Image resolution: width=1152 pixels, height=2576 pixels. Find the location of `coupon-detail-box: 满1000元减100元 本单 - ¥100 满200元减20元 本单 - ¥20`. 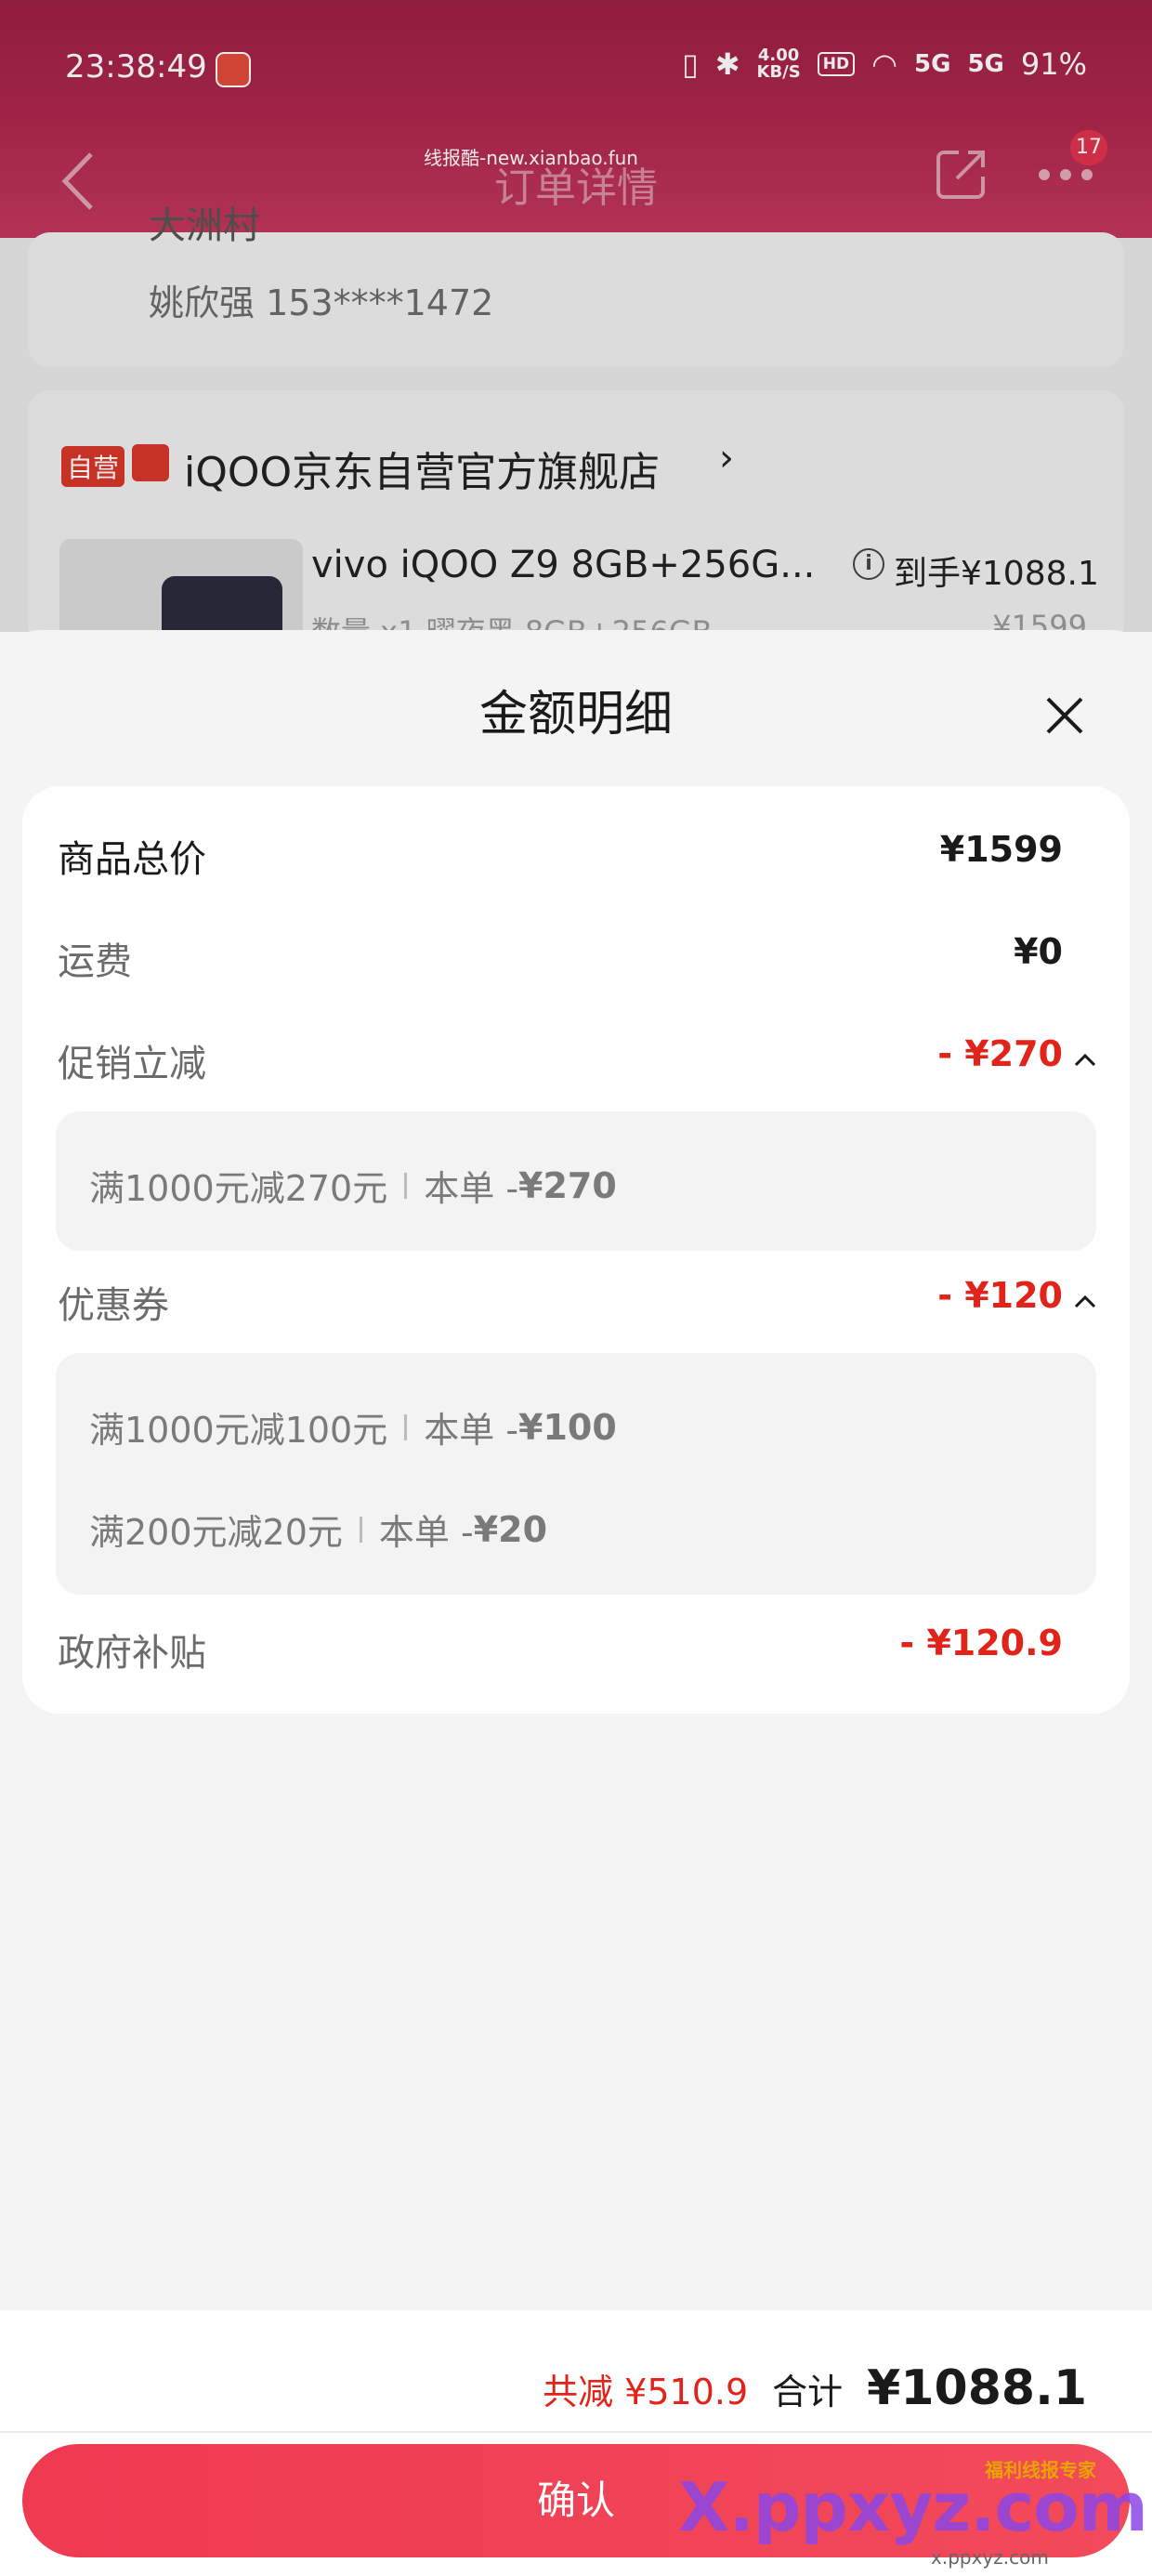

coupon-detail-box: 满1000元减100元 本单 - ¥100 满200元减20元 本单 - ¥20 is located at coordinates (576, 1474).